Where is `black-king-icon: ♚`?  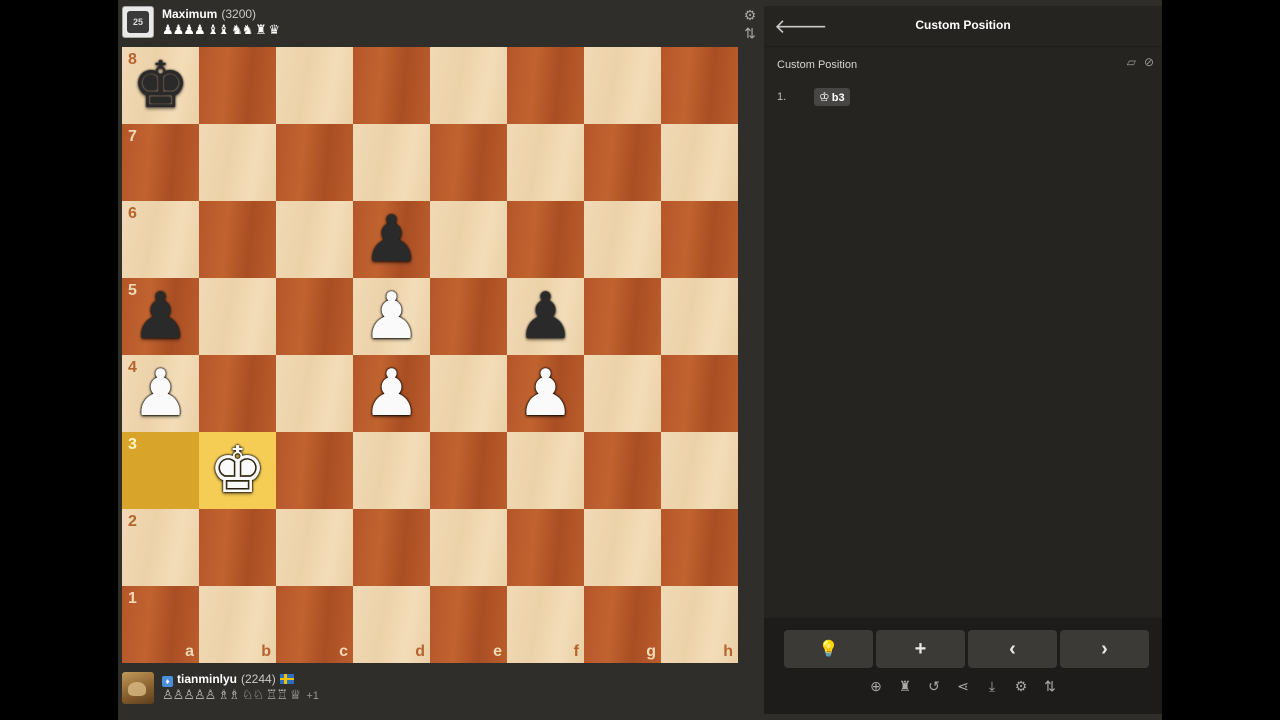
black-king-icon: ♚ is located at coordinates (160, 85).